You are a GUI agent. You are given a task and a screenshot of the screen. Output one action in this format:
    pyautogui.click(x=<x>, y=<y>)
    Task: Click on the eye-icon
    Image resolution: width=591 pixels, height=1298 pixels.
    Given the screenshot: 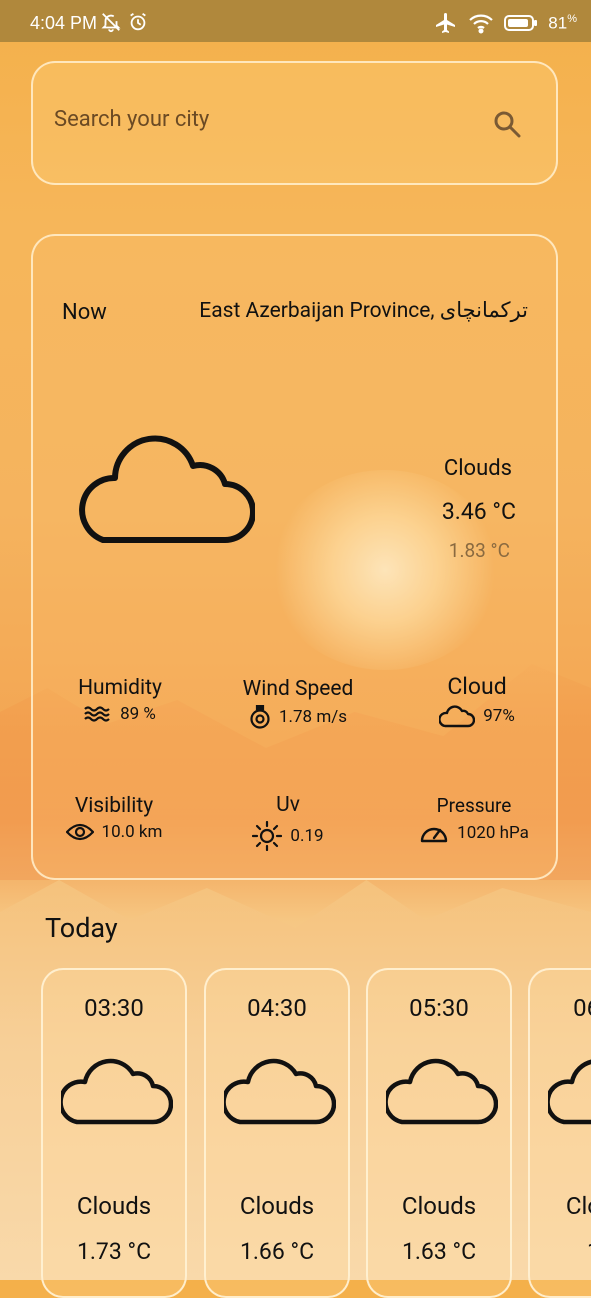 What is the action you would take?
    pyautogui.click(x=79, y=832)
    